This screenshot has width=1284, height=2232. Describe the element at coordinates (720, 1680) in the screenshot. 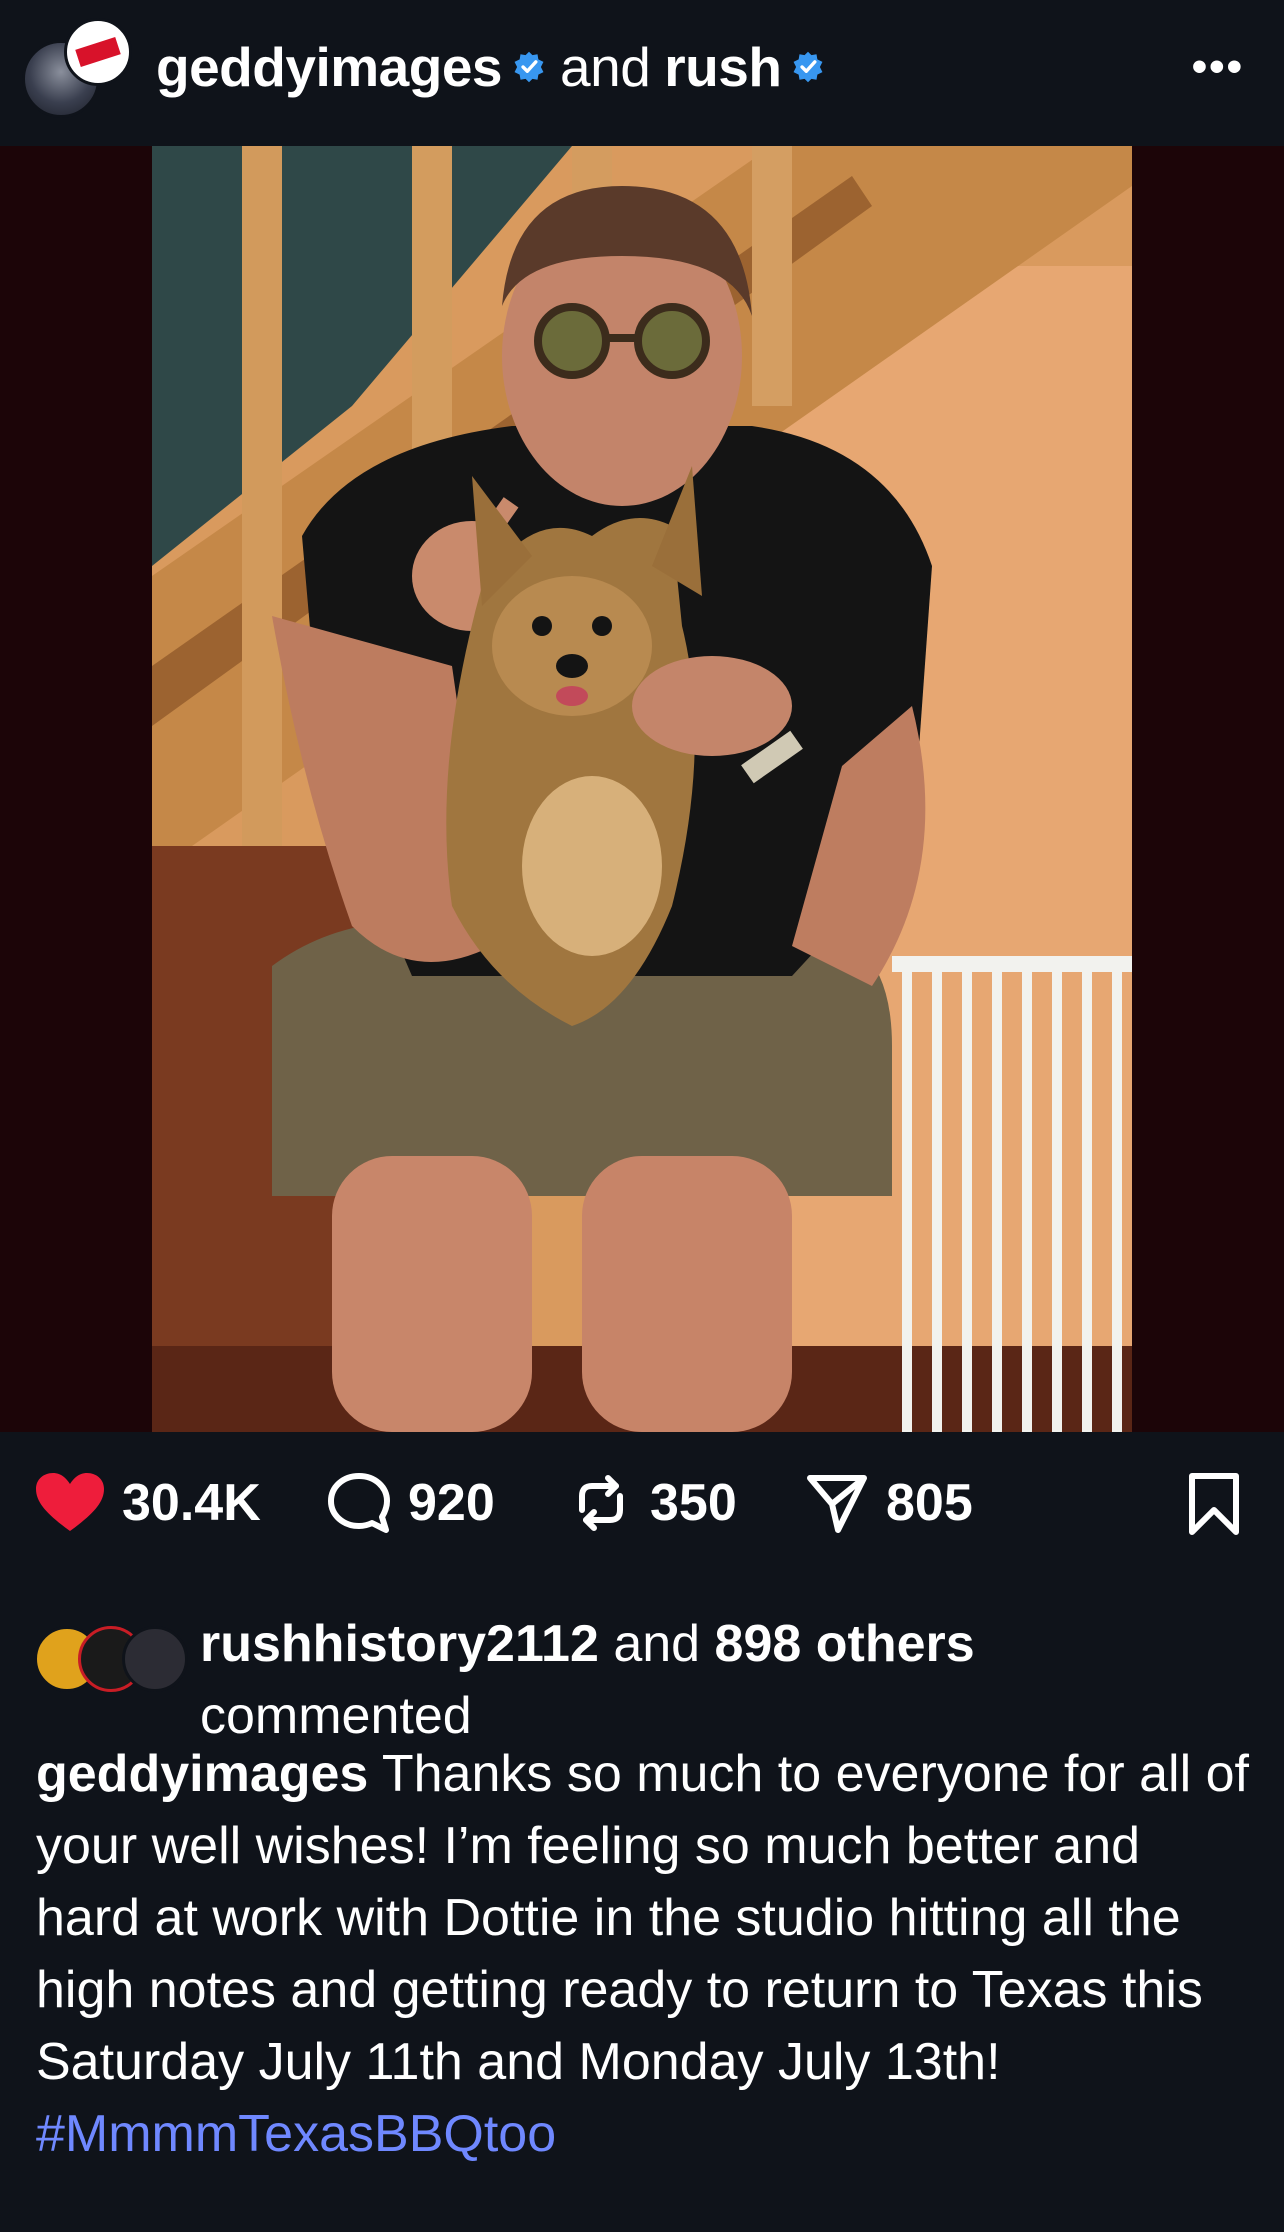

I see `comment-summary-text: rushhistory2112 and 898 others commented` at that location.